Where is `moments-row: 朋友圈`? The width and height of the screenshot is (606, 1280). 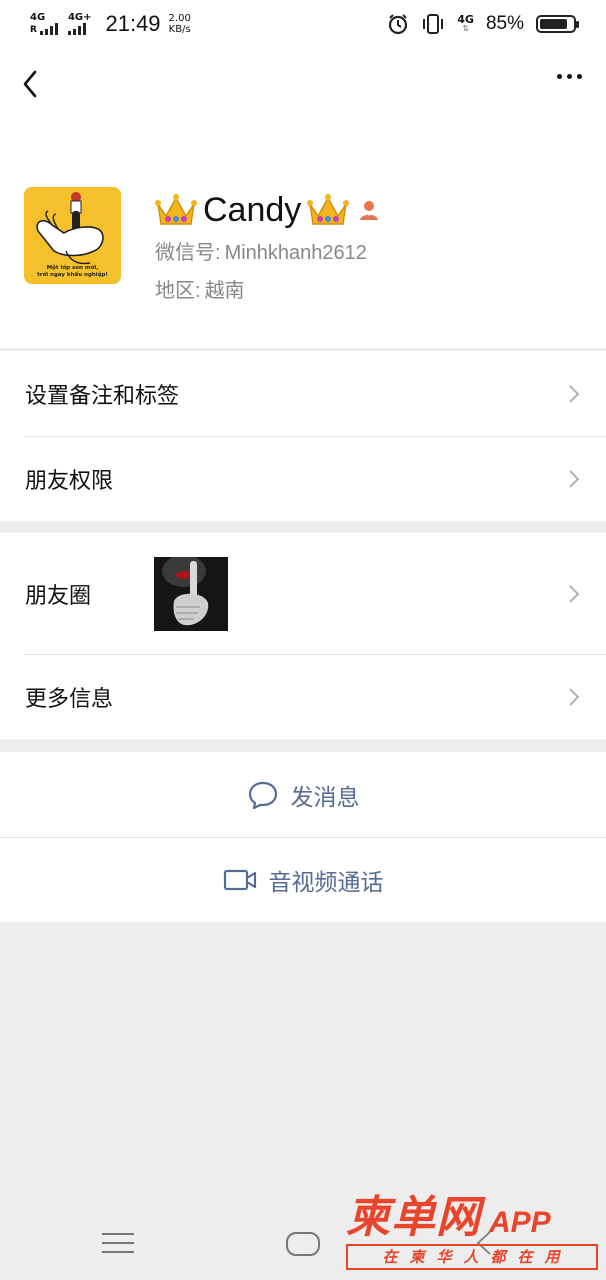 moments-row: 朋友圈 is located at coordinates (303, 593).